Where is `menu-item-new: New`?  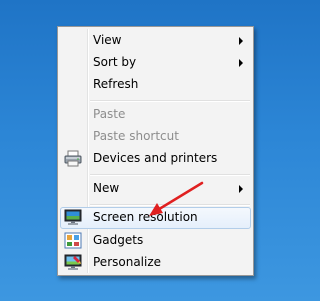
menu-item-new: New is located at coordinates (155, 189).